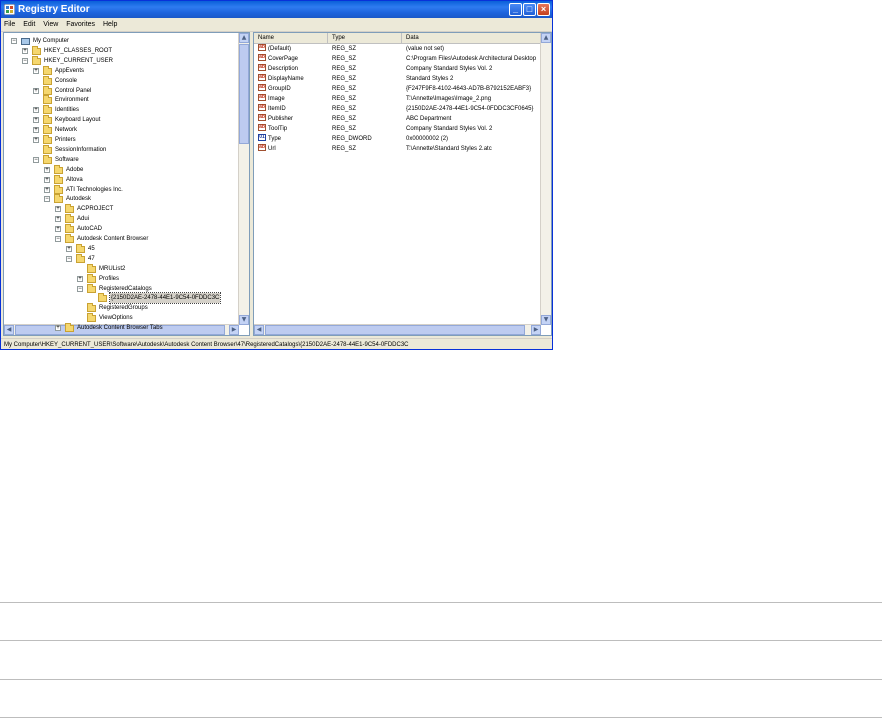 The image size is (882, 718). Describe the element at coordinates (121, 120) in the screenshot. I see `tree-item: + Keyboard Layout` at that location.